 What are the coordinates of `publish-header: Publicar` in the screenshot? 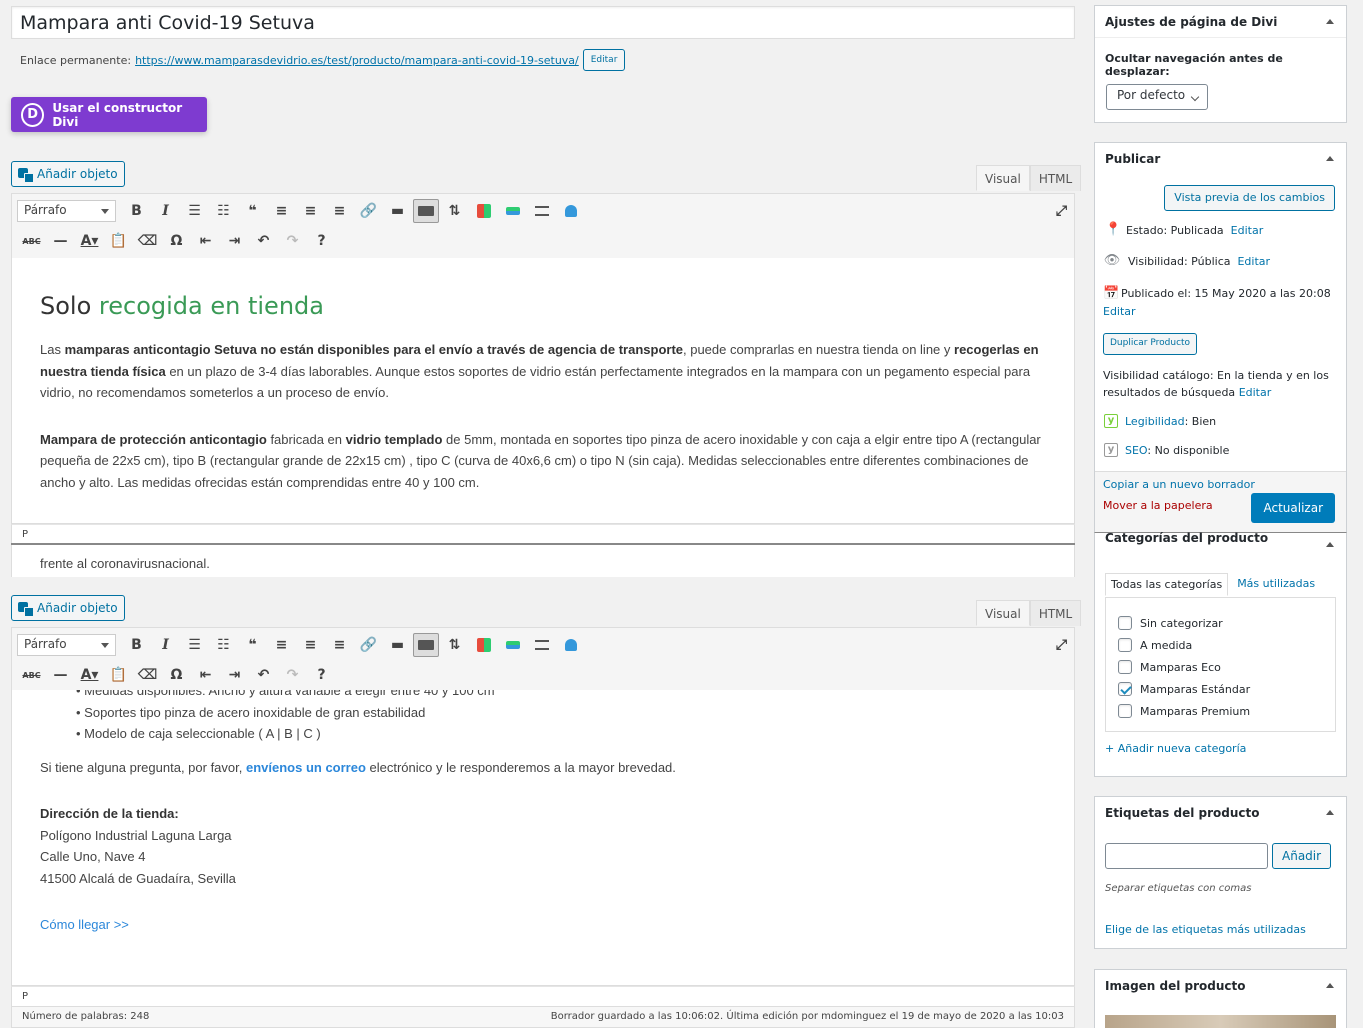 It's located at (1220, 159).